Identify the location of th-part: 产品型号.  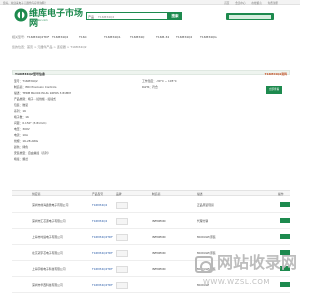
(98, 194).